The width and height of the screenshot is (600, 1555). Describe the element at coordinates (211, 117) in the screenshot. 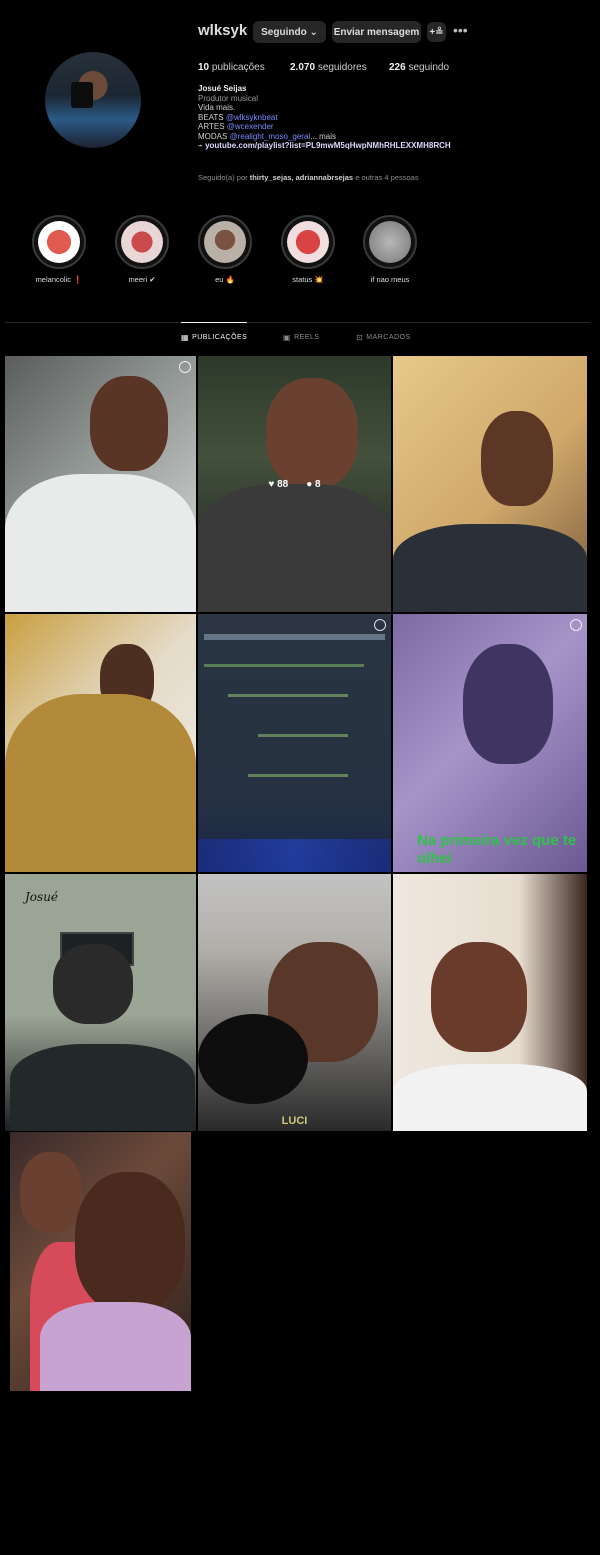

I see `bio-prefix: BEATS` at that location.